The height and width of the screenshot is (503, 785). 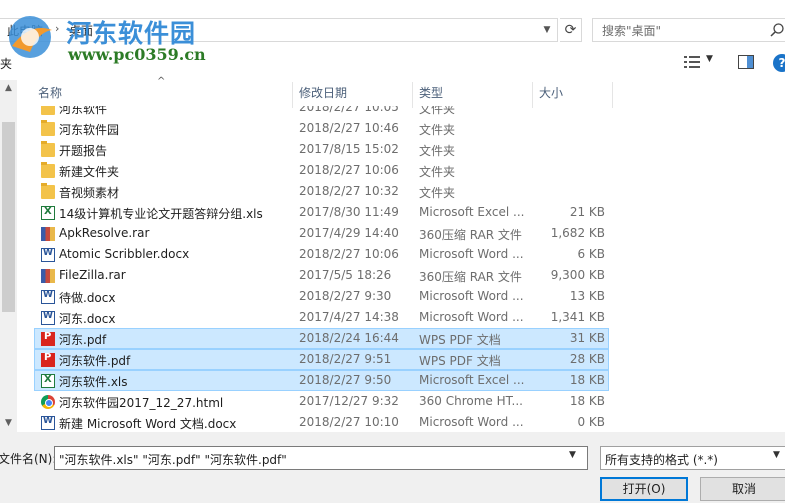 What do you see at coordinates (779, 63) in the screenshot?
I see `help-icon: ?` at bounding box center [779, 63].